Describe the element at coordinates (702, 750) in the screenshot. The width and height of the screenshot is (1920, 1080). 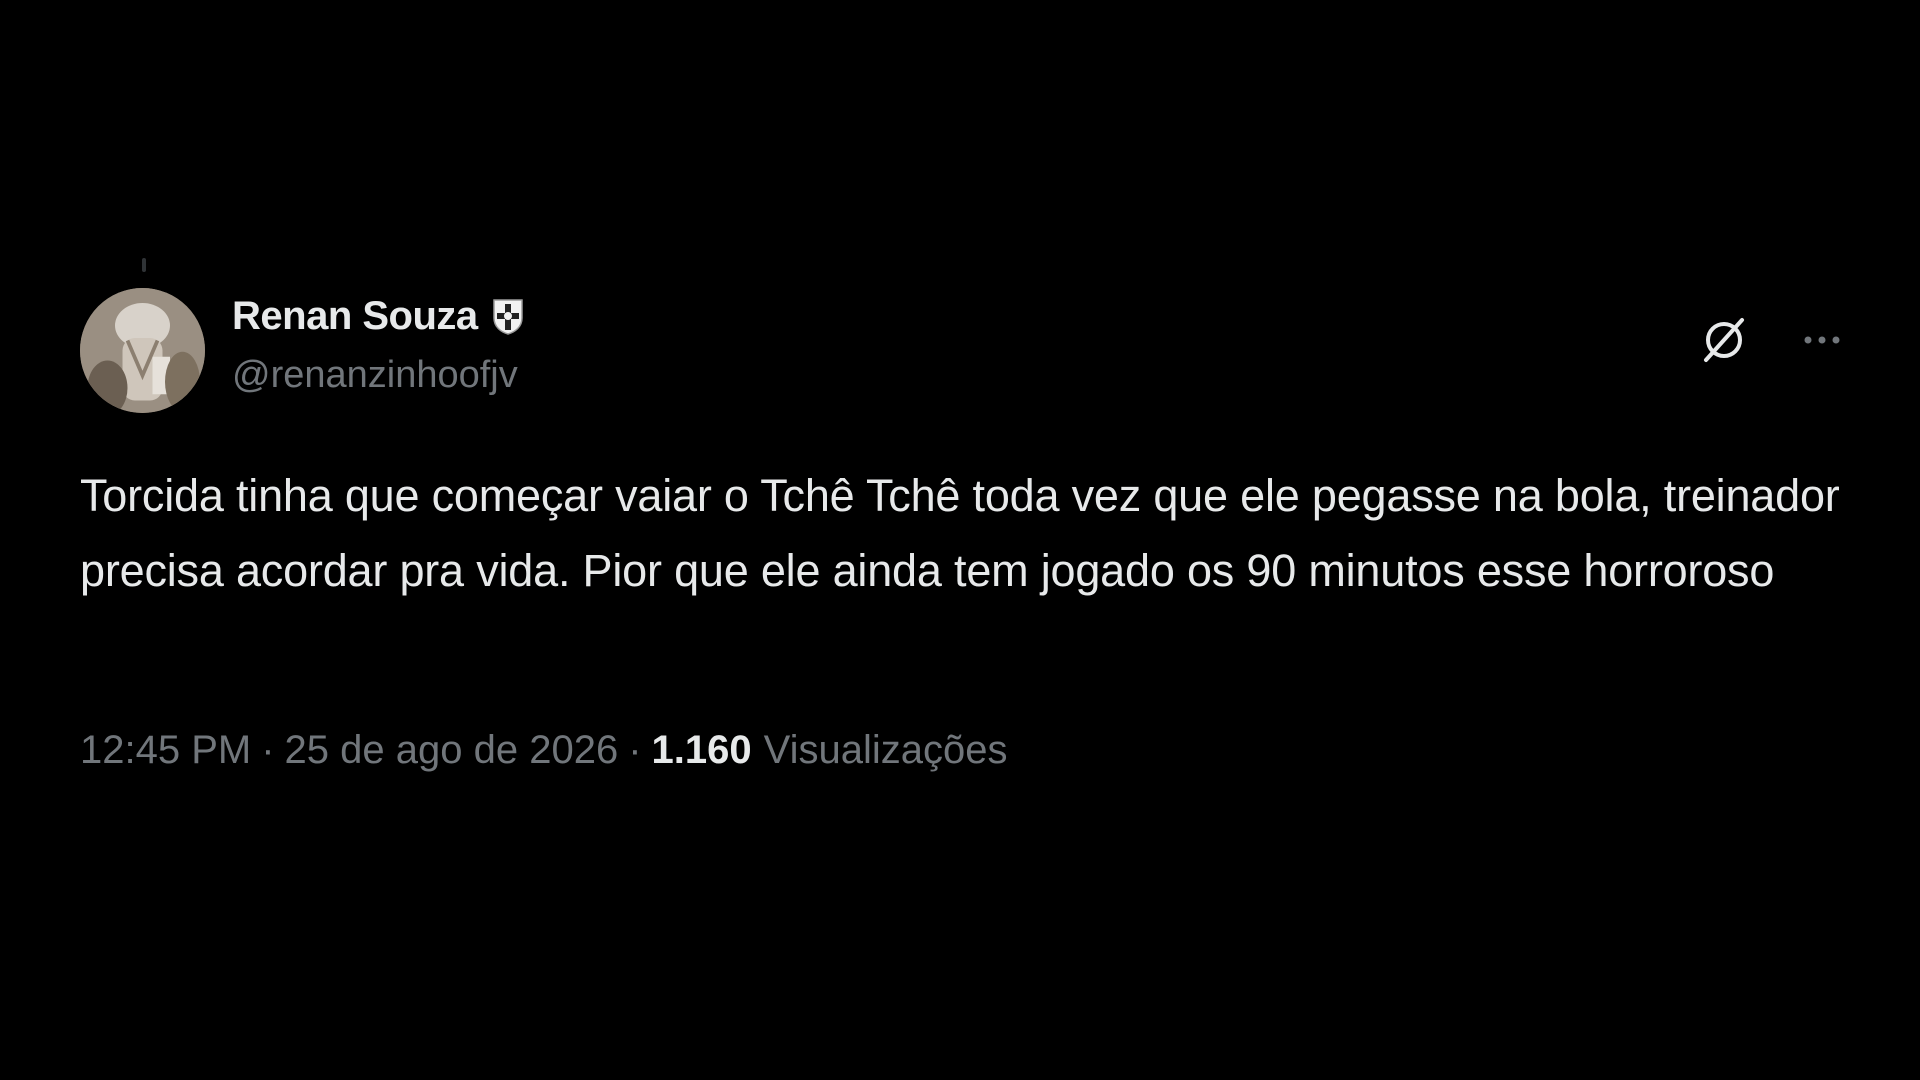
I see `views-count: 1.160` at that location.